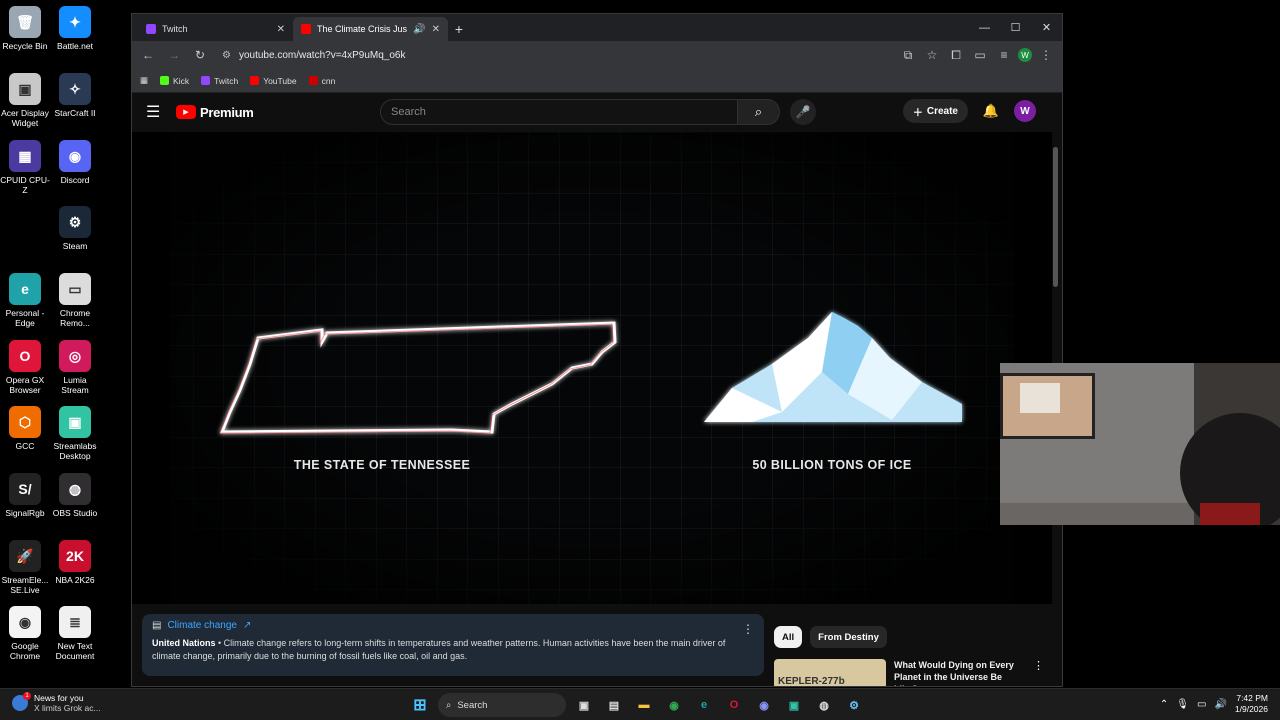 This screenshot has width=1280, height=720. What do you see at coordinates (830, 672) in the screenshot?
I see `recommendation-thumbnail: KEPLER-277b` at bounding box center [830, 672].